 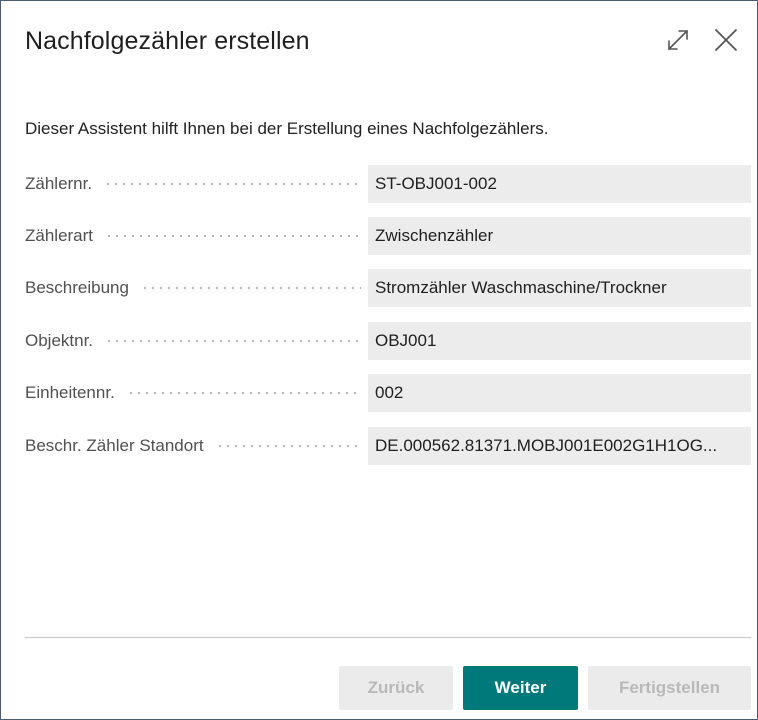 What do you see at coordinates (167, 41) in the screenshot?
I see `dialog-title: Nachfolgezähler erstellen` at bounding box center [167, 41].